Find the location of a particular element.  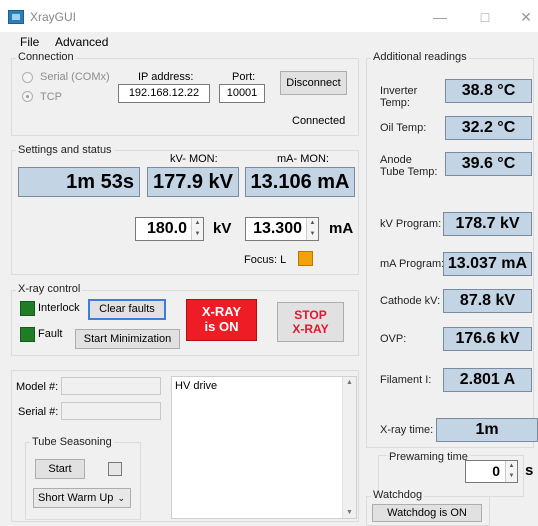

ip-address-field: 192.168.12.22 is located at coordinates (164, 93).